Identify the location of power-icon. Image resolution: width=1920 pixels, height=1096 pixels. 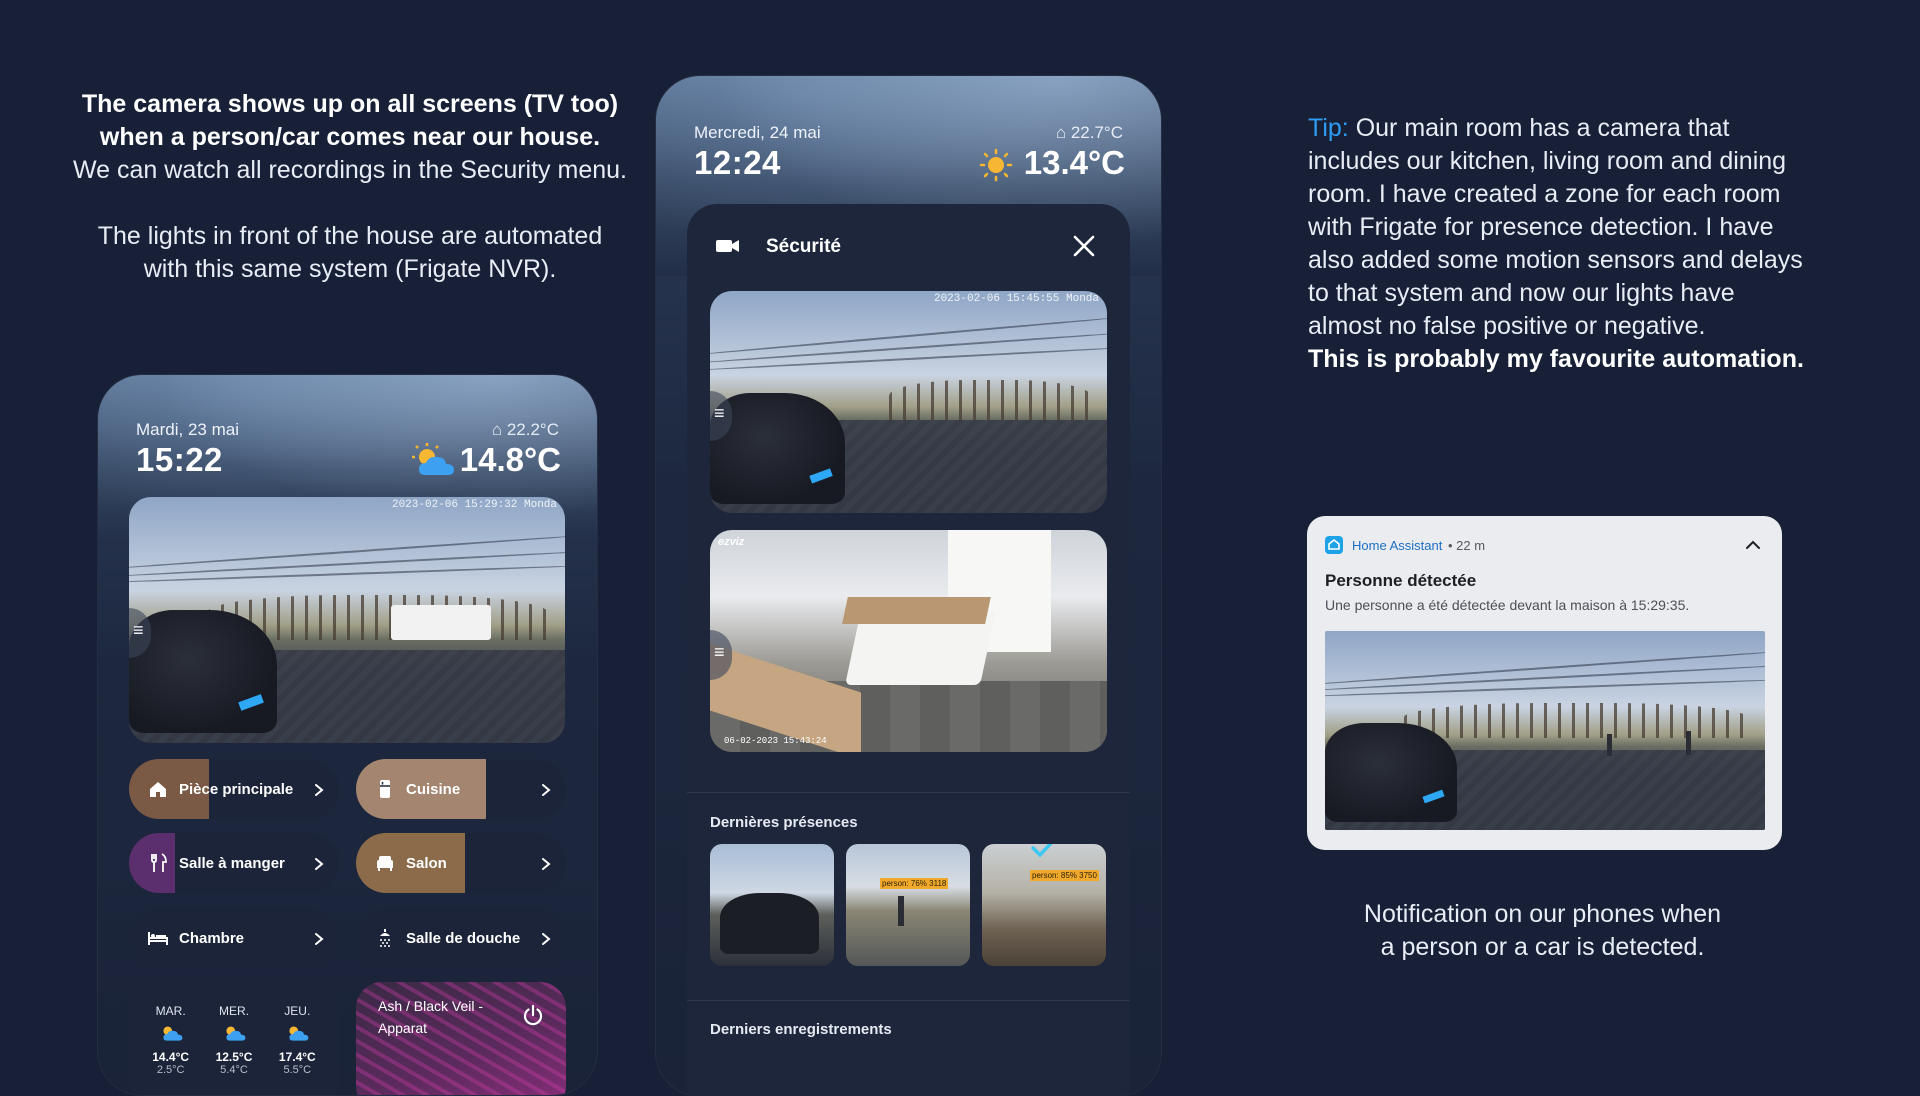
(533, 1015).